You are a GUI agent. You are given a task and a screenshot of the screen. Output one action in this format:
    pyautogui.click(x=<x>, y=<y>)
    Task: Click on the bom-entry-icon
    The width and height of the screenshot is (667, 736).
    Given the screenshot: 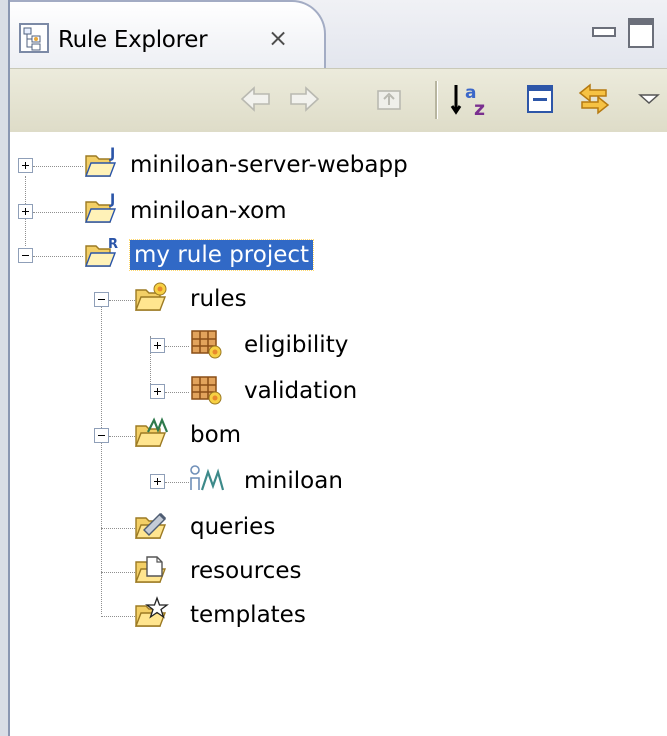 What is the action you would take?
    pyautogui.click(x=207, y=478)
    